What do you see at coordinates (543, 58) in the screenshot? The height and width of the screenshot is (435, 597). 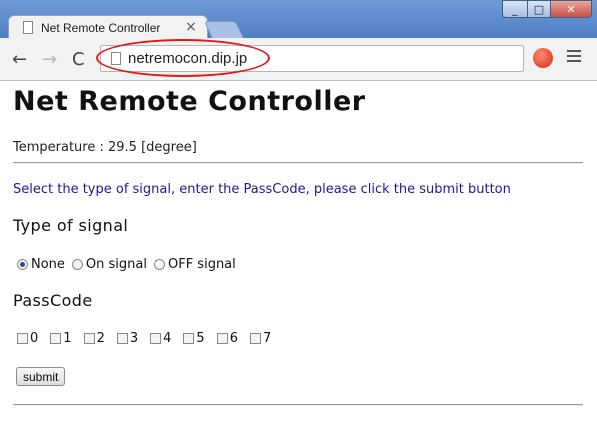 I see `extension-icon` at bounding box center [543, 58].